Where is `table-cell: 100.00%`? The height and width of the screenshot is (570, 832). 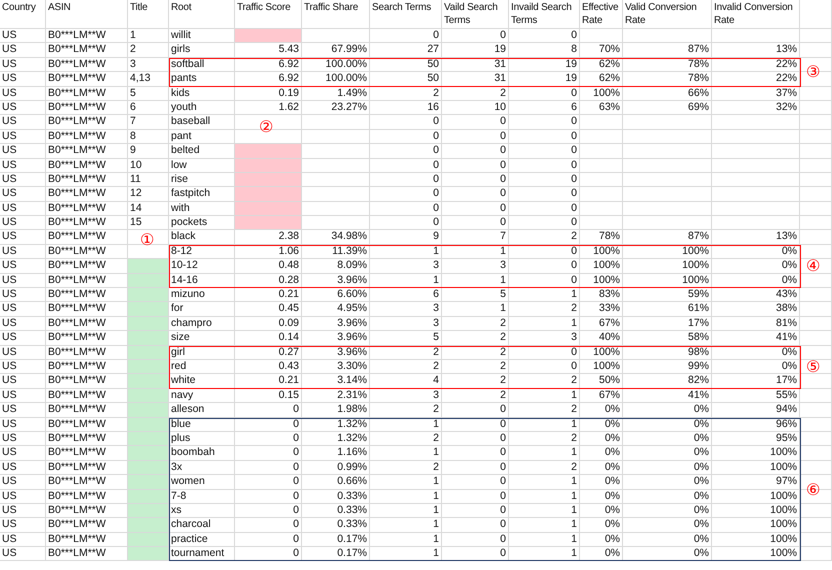
table-cell: 100.00% is located at coordinates (336, 65).